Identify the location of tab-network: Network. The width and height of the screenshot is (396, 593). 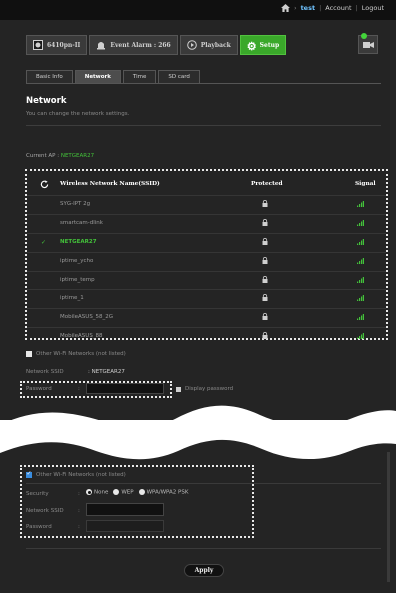
(97, 77).